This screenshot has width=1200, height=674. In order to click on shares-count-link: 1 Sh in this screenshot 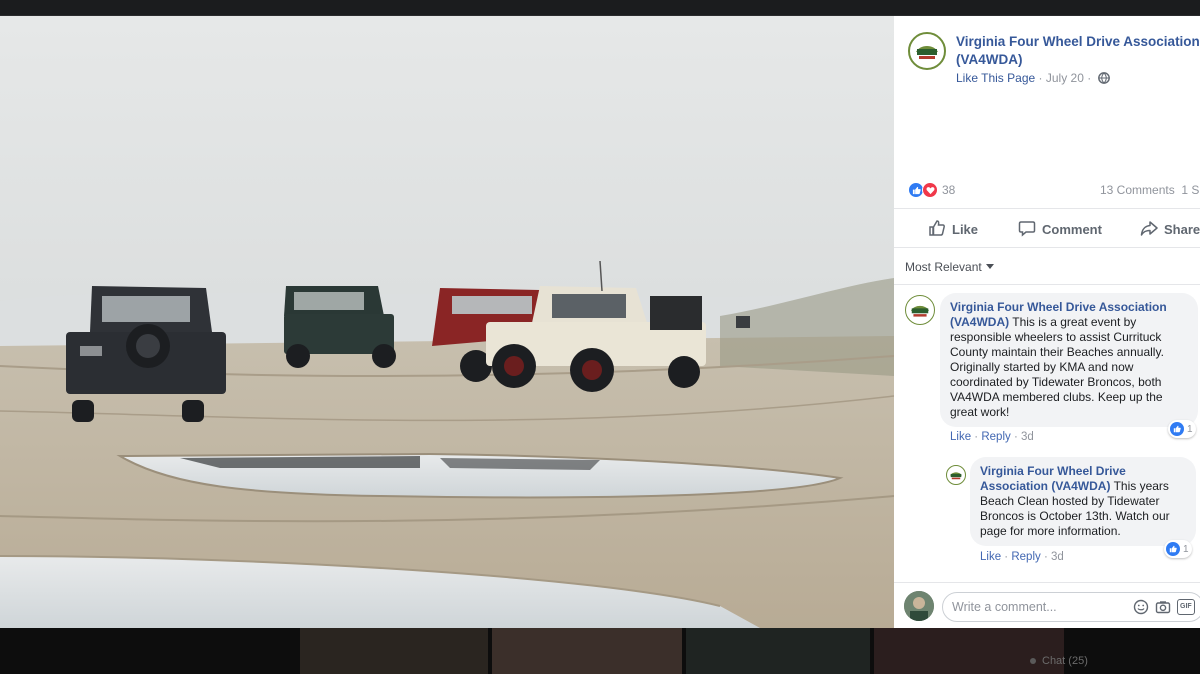, I will do `click(1190, 190)`.